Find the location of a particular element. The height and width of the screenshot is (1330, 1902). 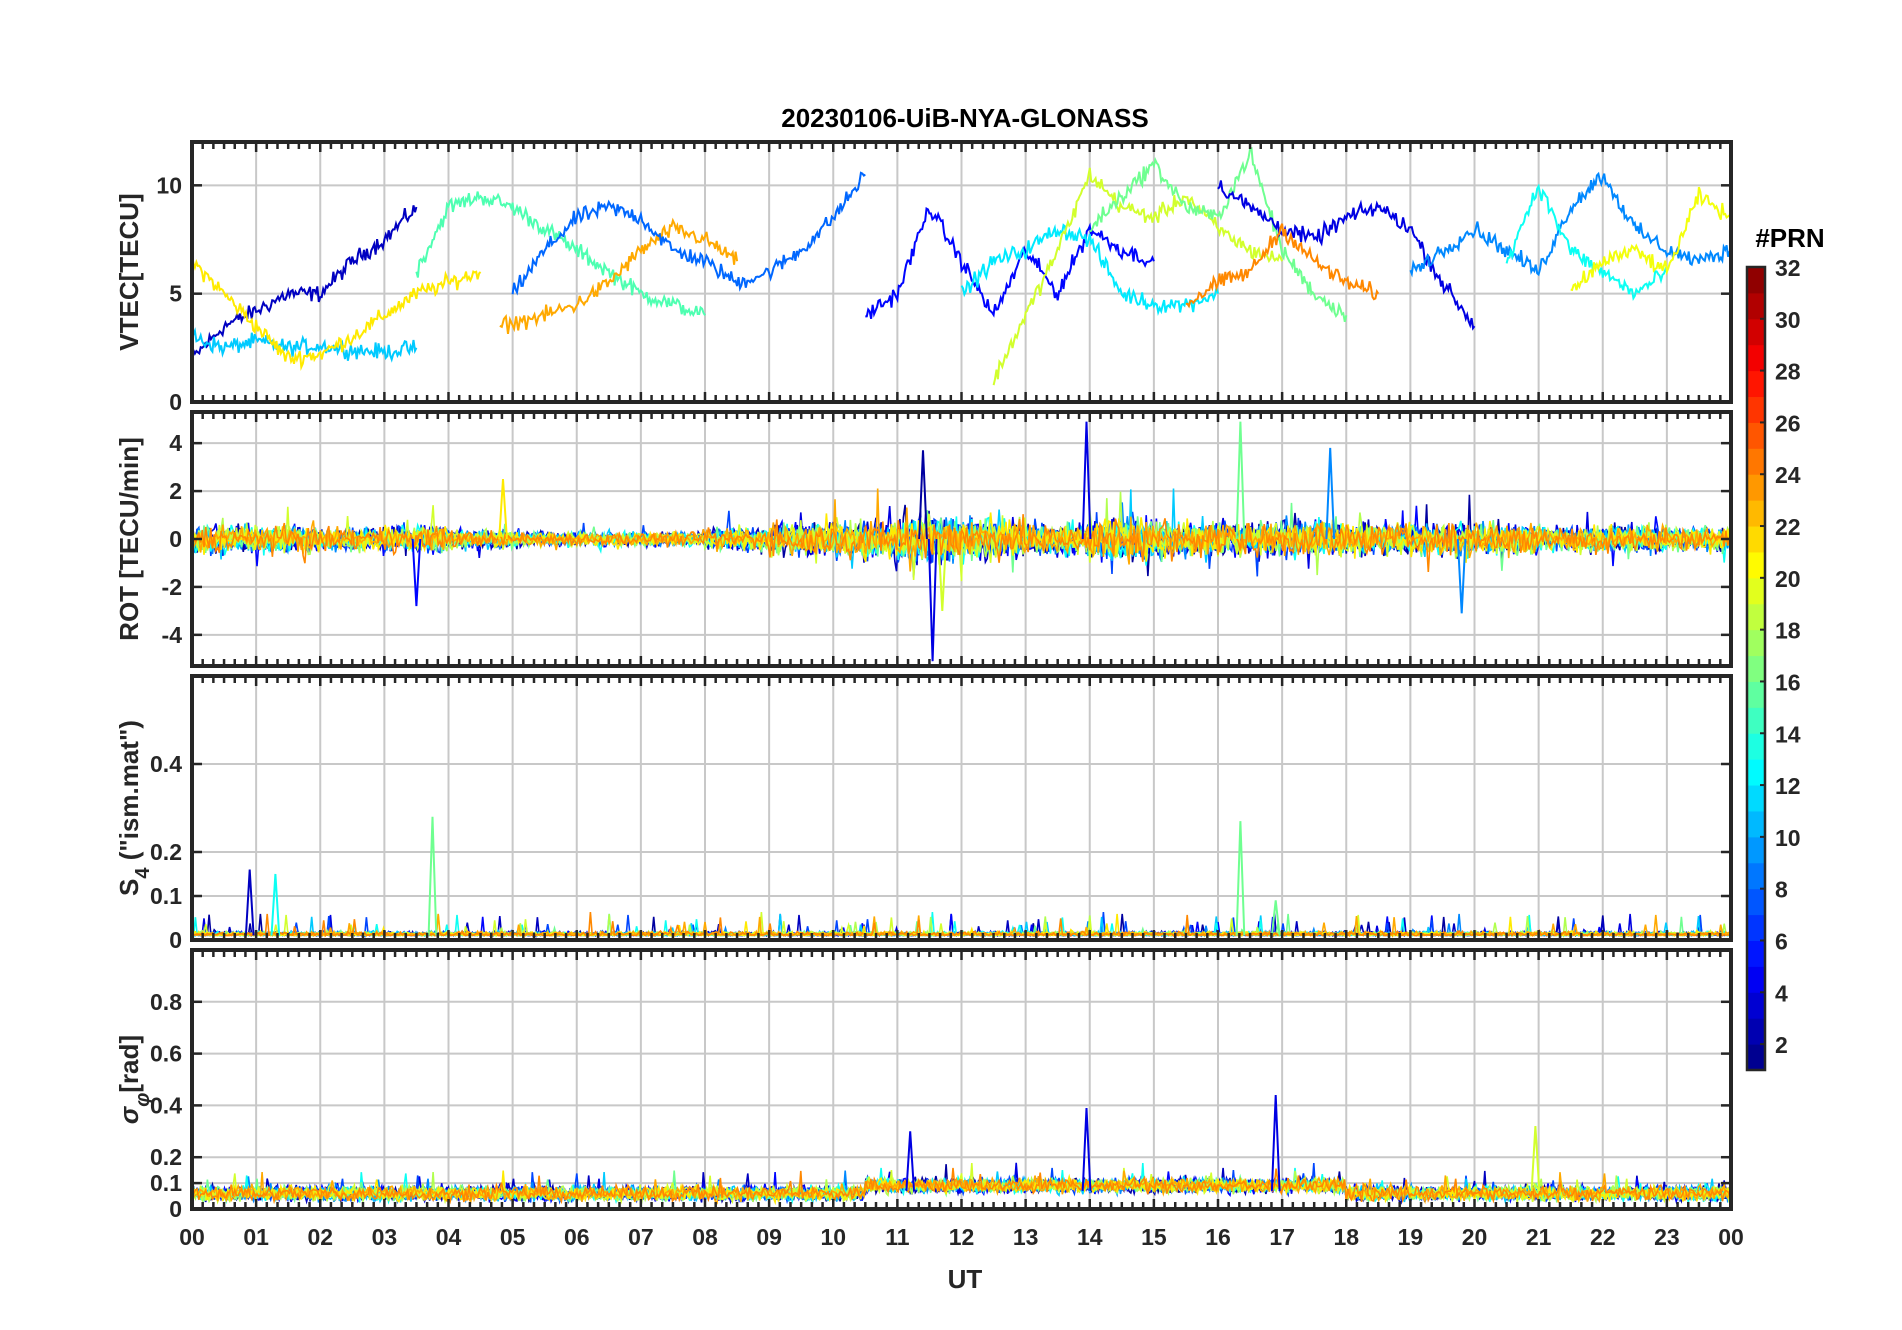

x-tick-label: 15 is located at coordinates (1154, 1237).